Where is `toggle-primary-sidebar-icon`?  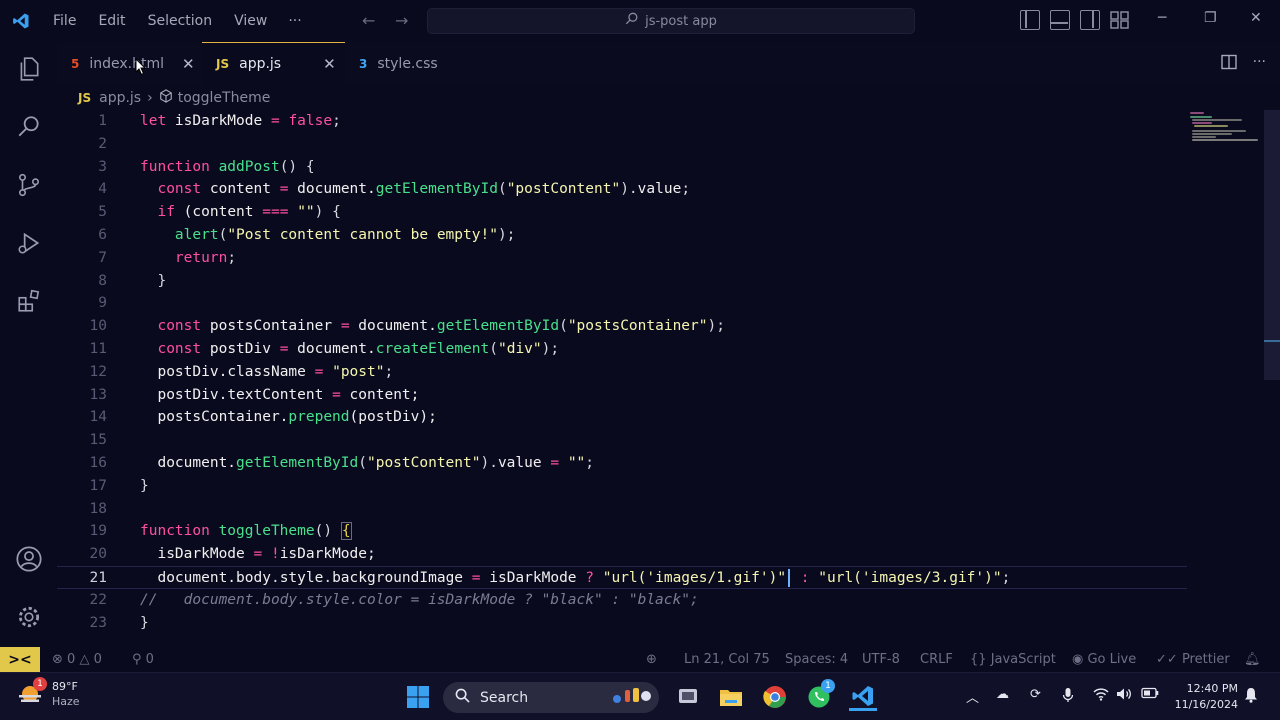 toggle-primary-sidebar-icon is located at coordinates (1030, 20).